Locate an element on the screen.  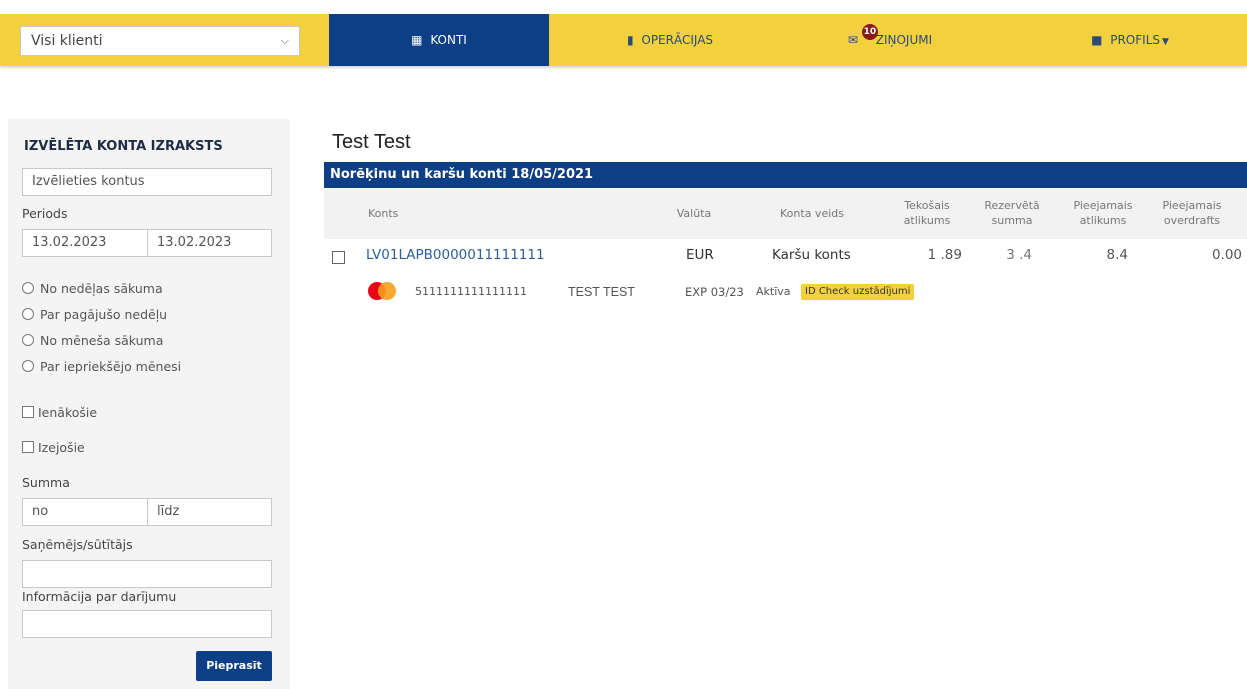
client-select: Visi klienti ⌵ is located at coordinates (160, 41).